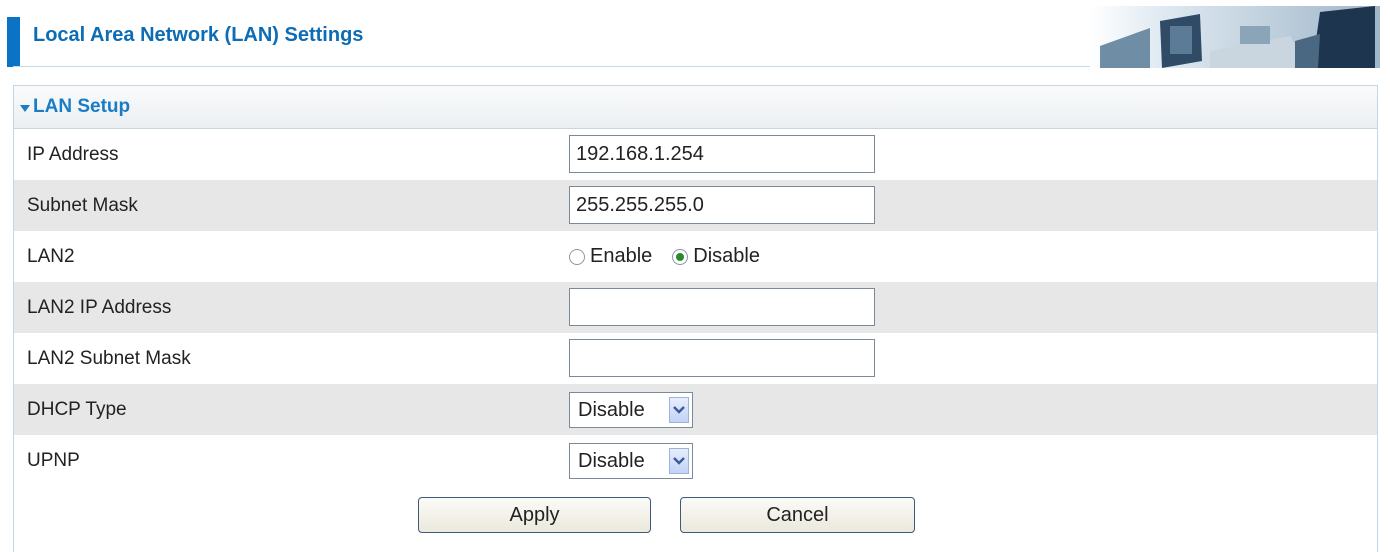  I want to click on subnet-mask-row: Subnet Mask, so click(695, 205).